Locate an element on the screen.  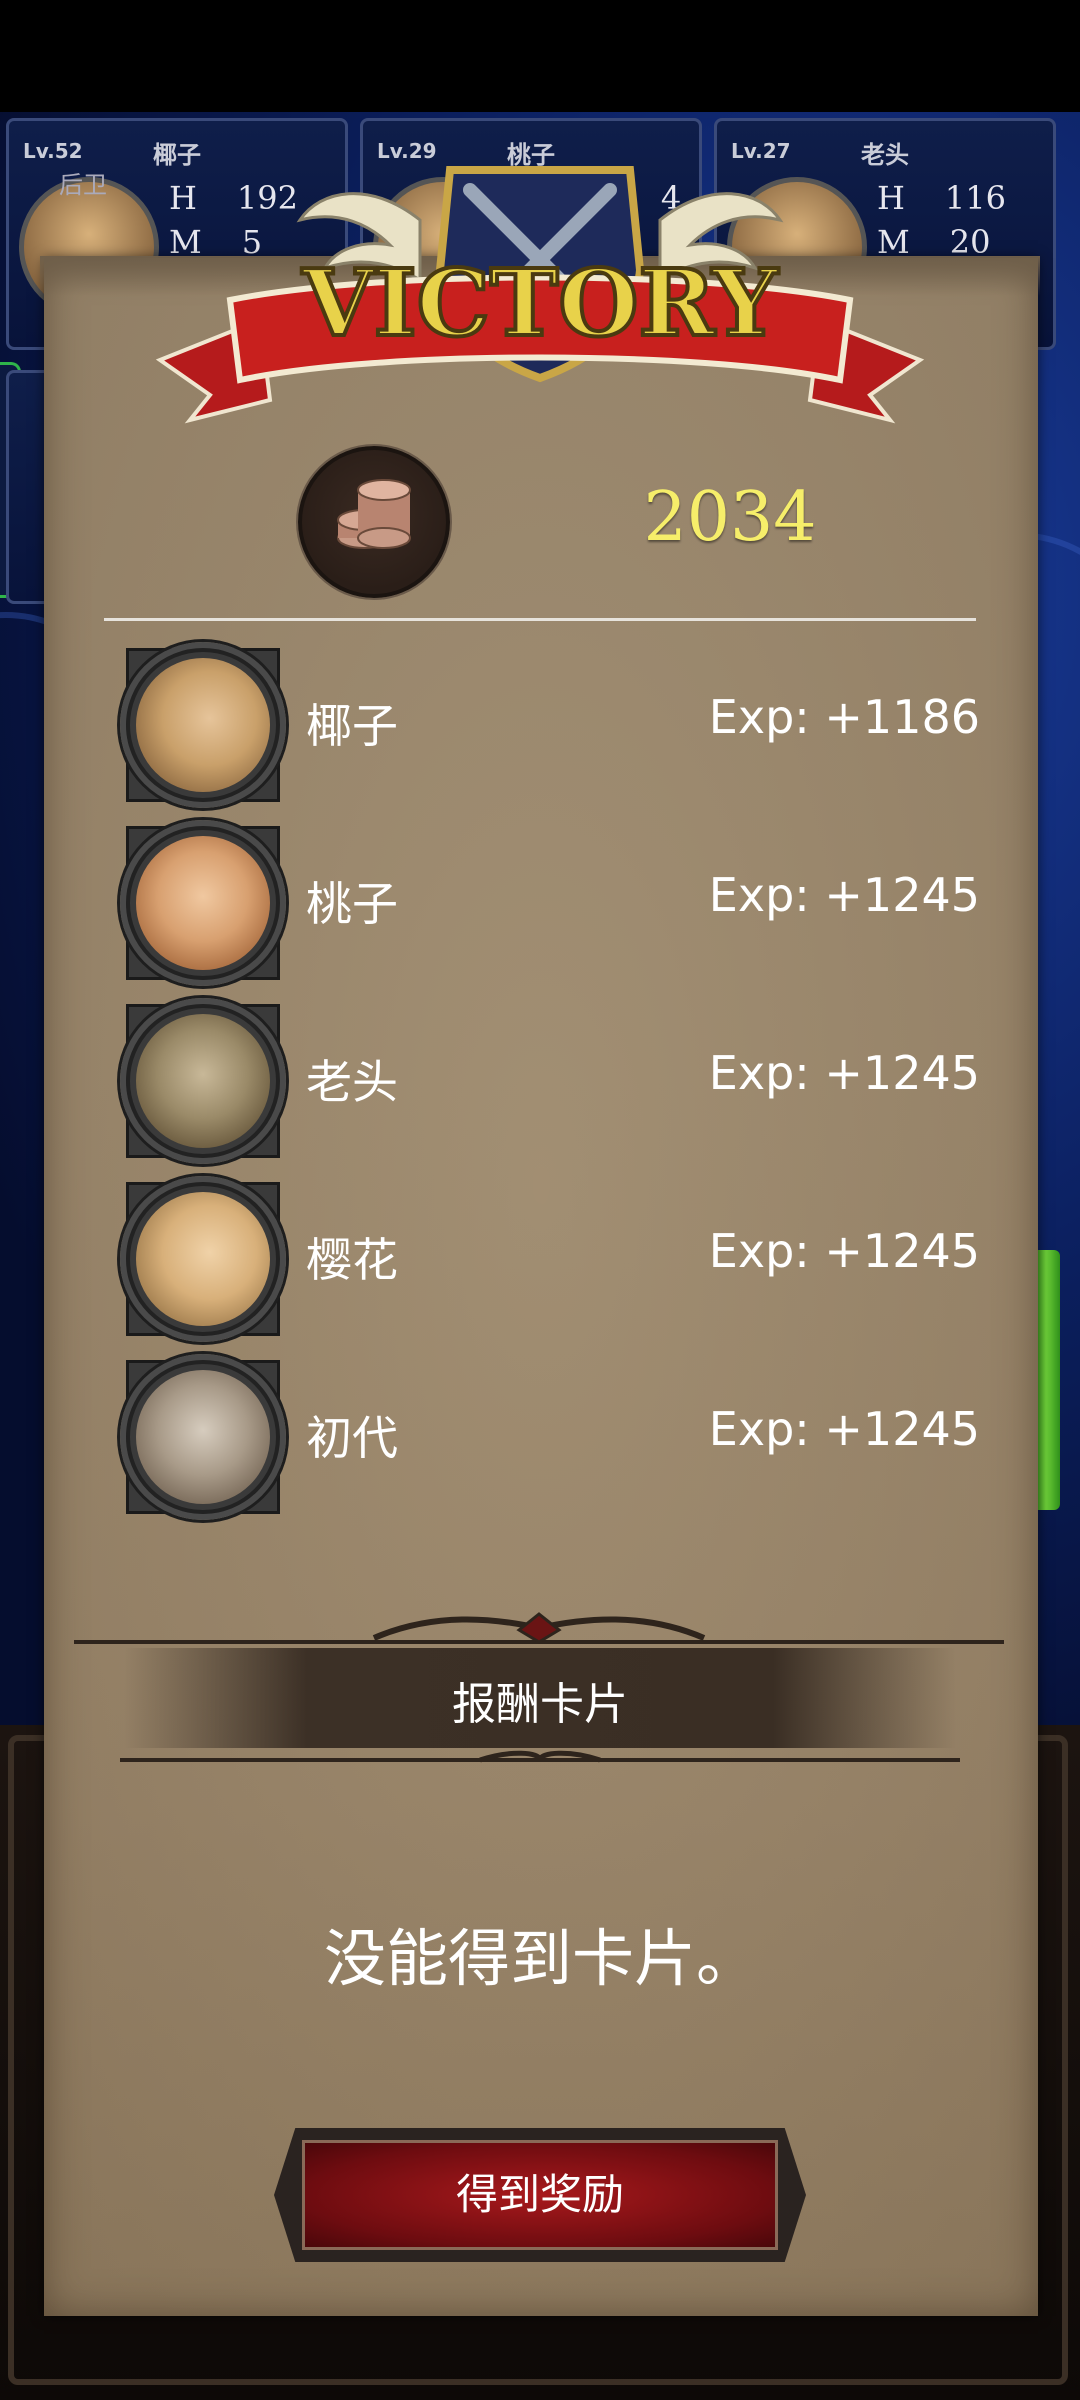
character-name: 椰子 is located at coordinates (352, 726).